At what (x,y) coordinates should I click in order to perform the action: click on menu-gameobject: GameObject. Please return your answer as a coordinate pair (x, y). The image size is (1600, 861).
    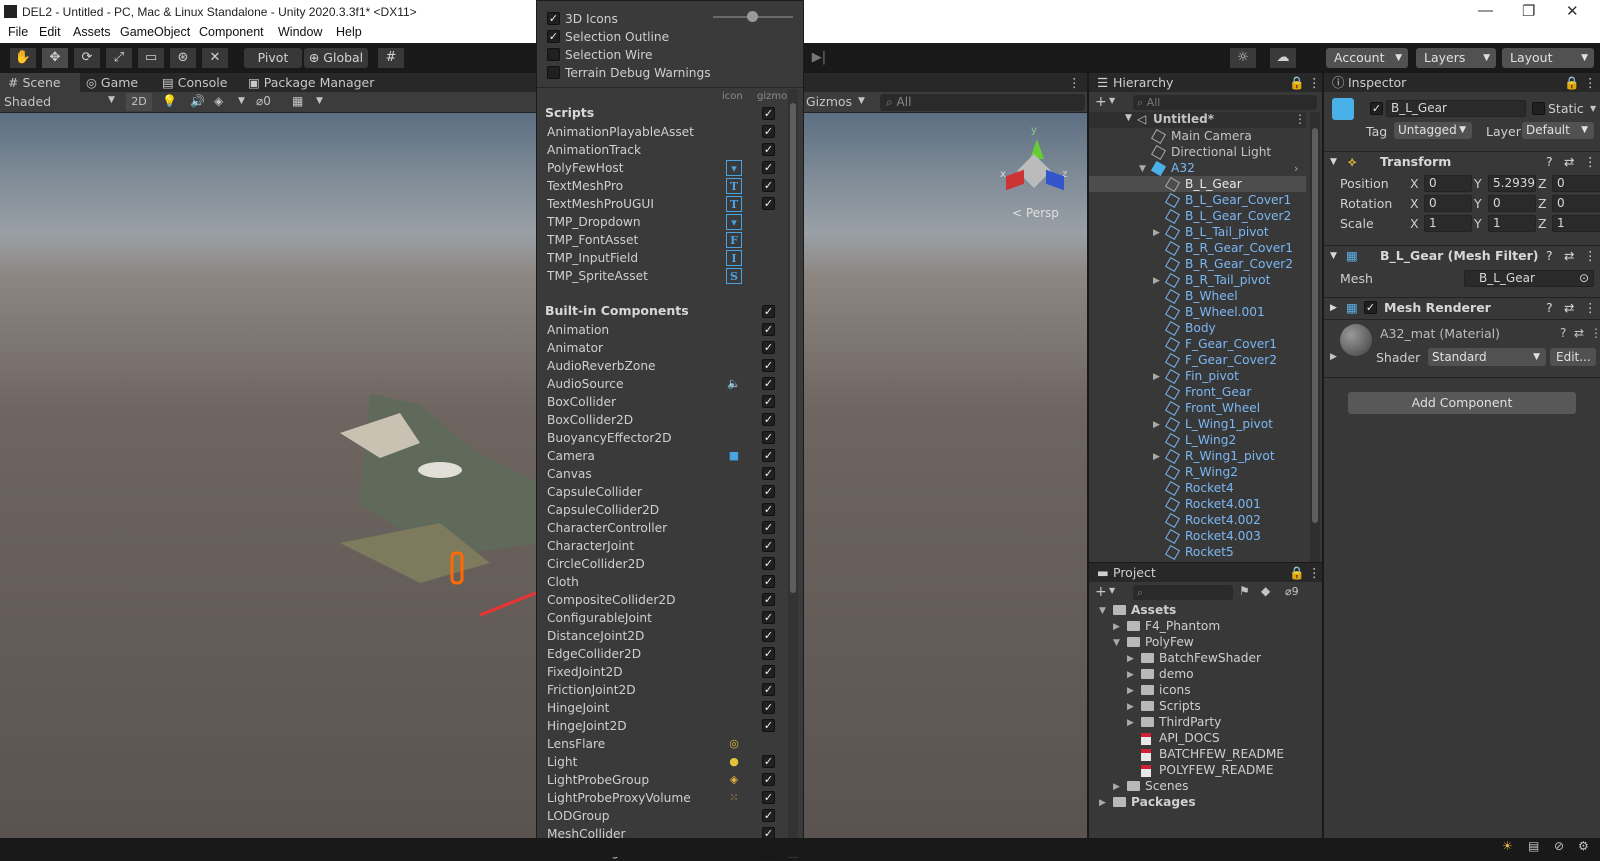
    Looking at the image, I should click on (155, 32).